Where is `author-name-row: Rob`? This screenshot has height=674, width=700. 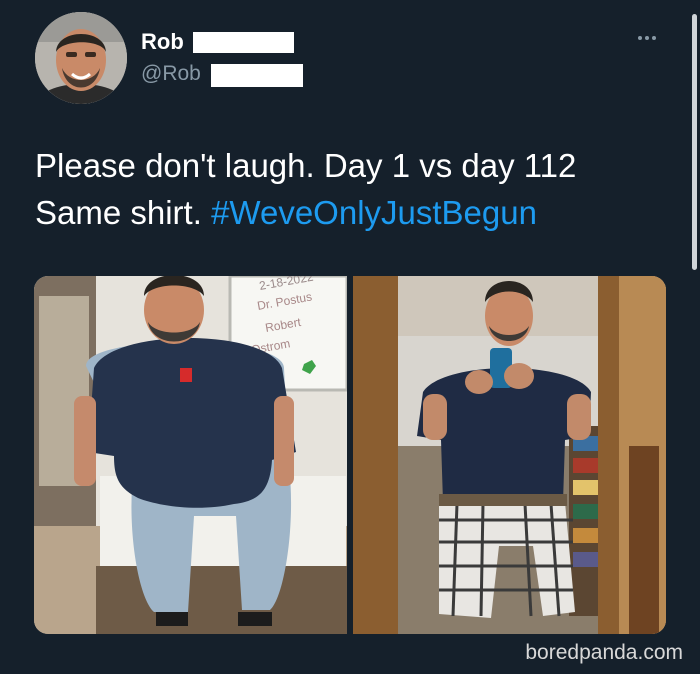
author-name-row: Rob is located at coordinates (162, 42).